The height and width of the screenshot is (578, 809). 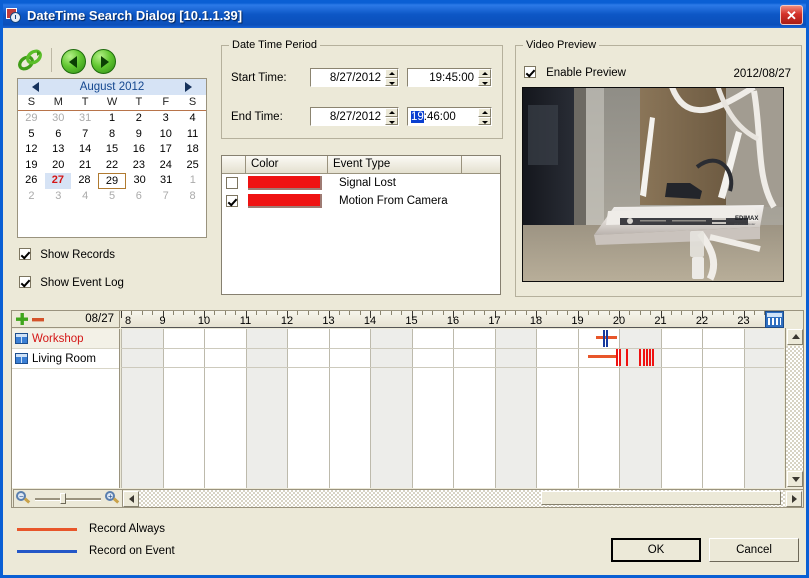 I want to click on calendar-day: 12, so click(x=31, y=150).